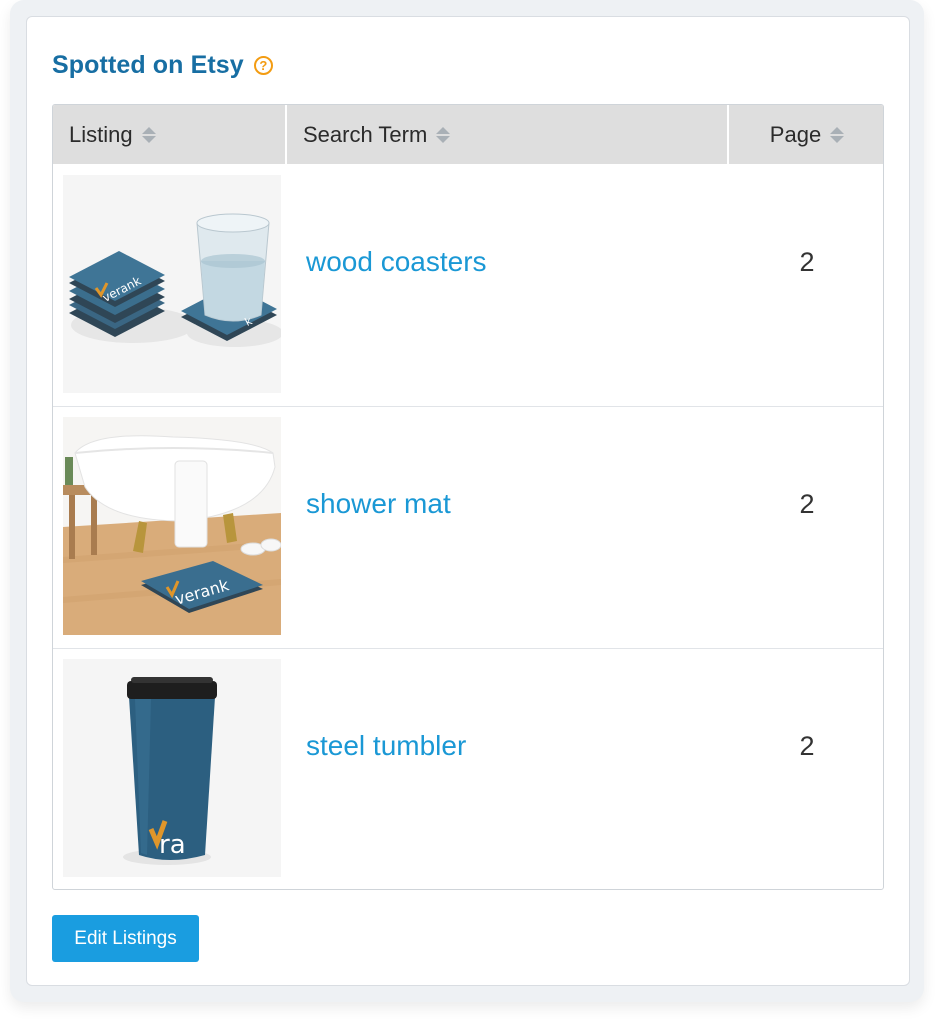  Describe the element at coordinates (172, 284) in the screenshot. I see `coasters-product-image: verank k` at that location.